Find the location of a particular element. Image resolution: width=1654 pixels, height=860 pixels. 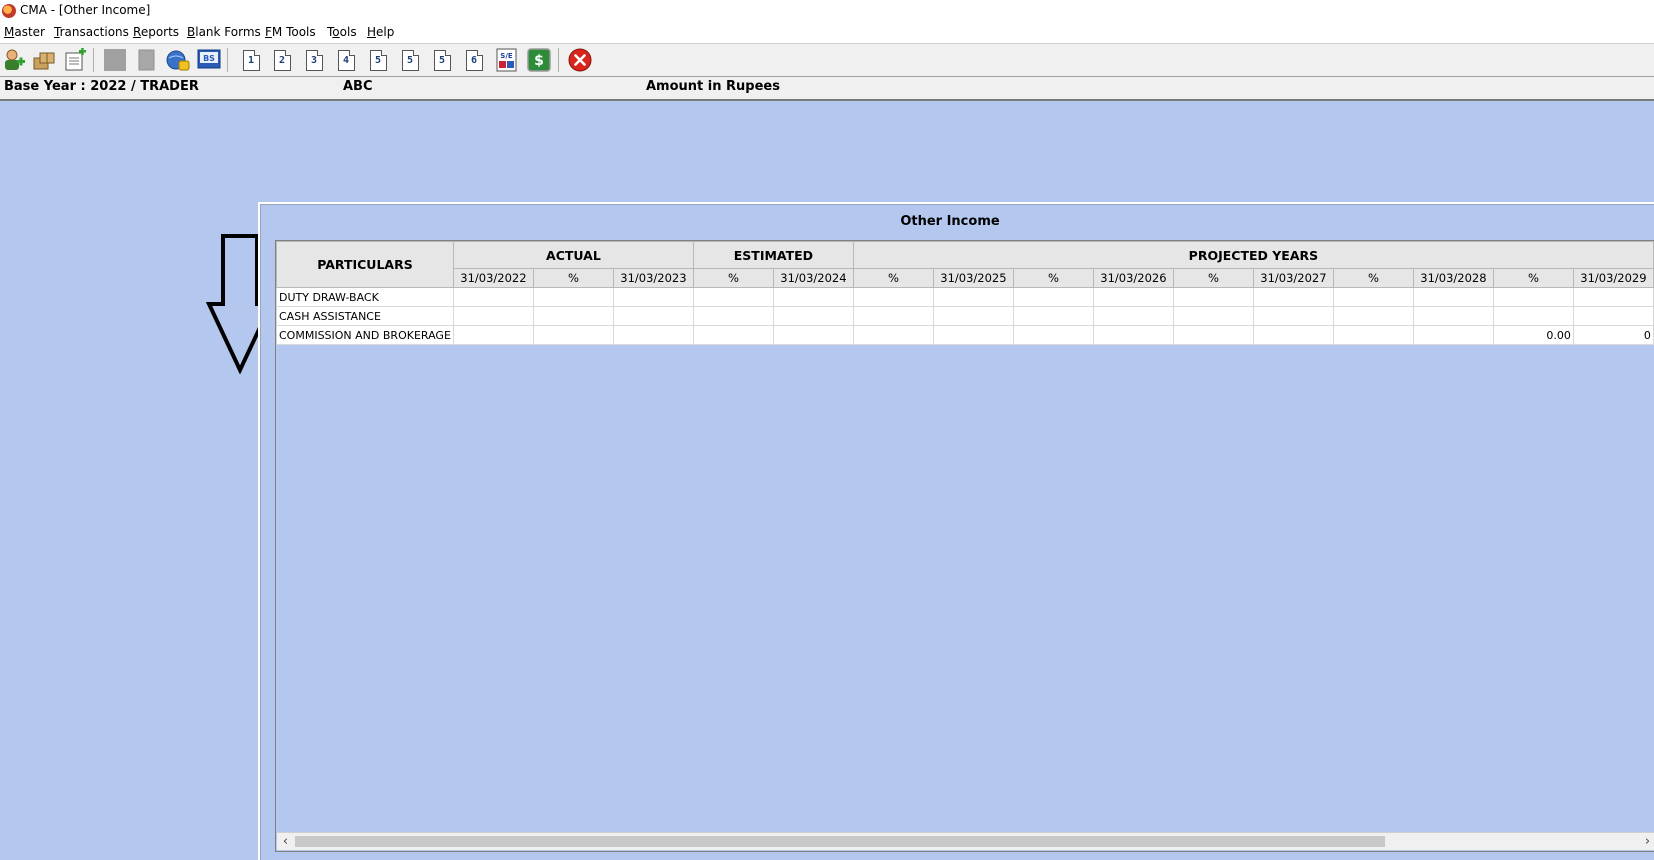

dollar-icon: $ is located at coordinates (539, 60).